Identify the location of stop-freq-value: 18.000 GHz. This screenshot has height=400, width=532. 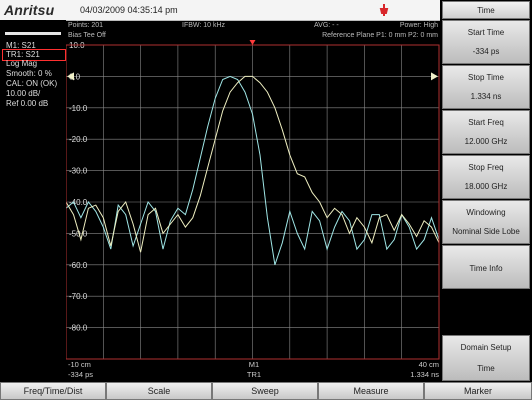
(486, 186).